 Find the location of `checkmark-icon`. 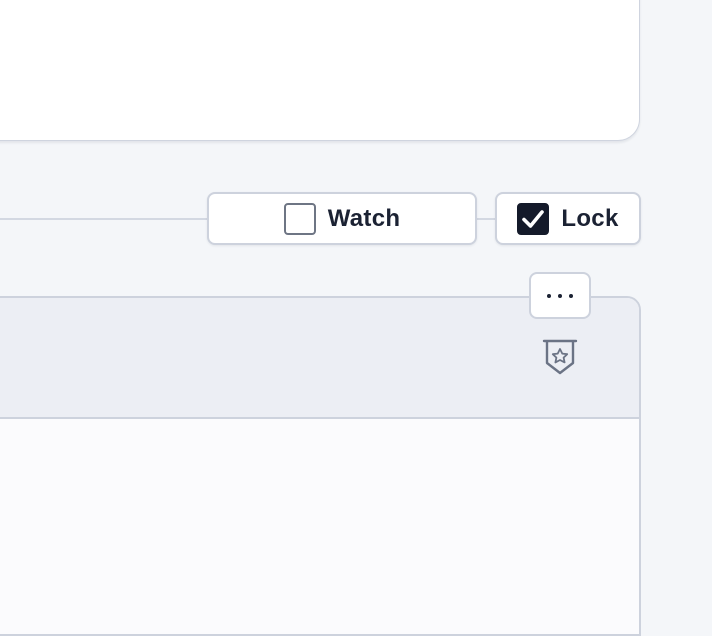

checkmark-icon is located at coordinates (533, 218).